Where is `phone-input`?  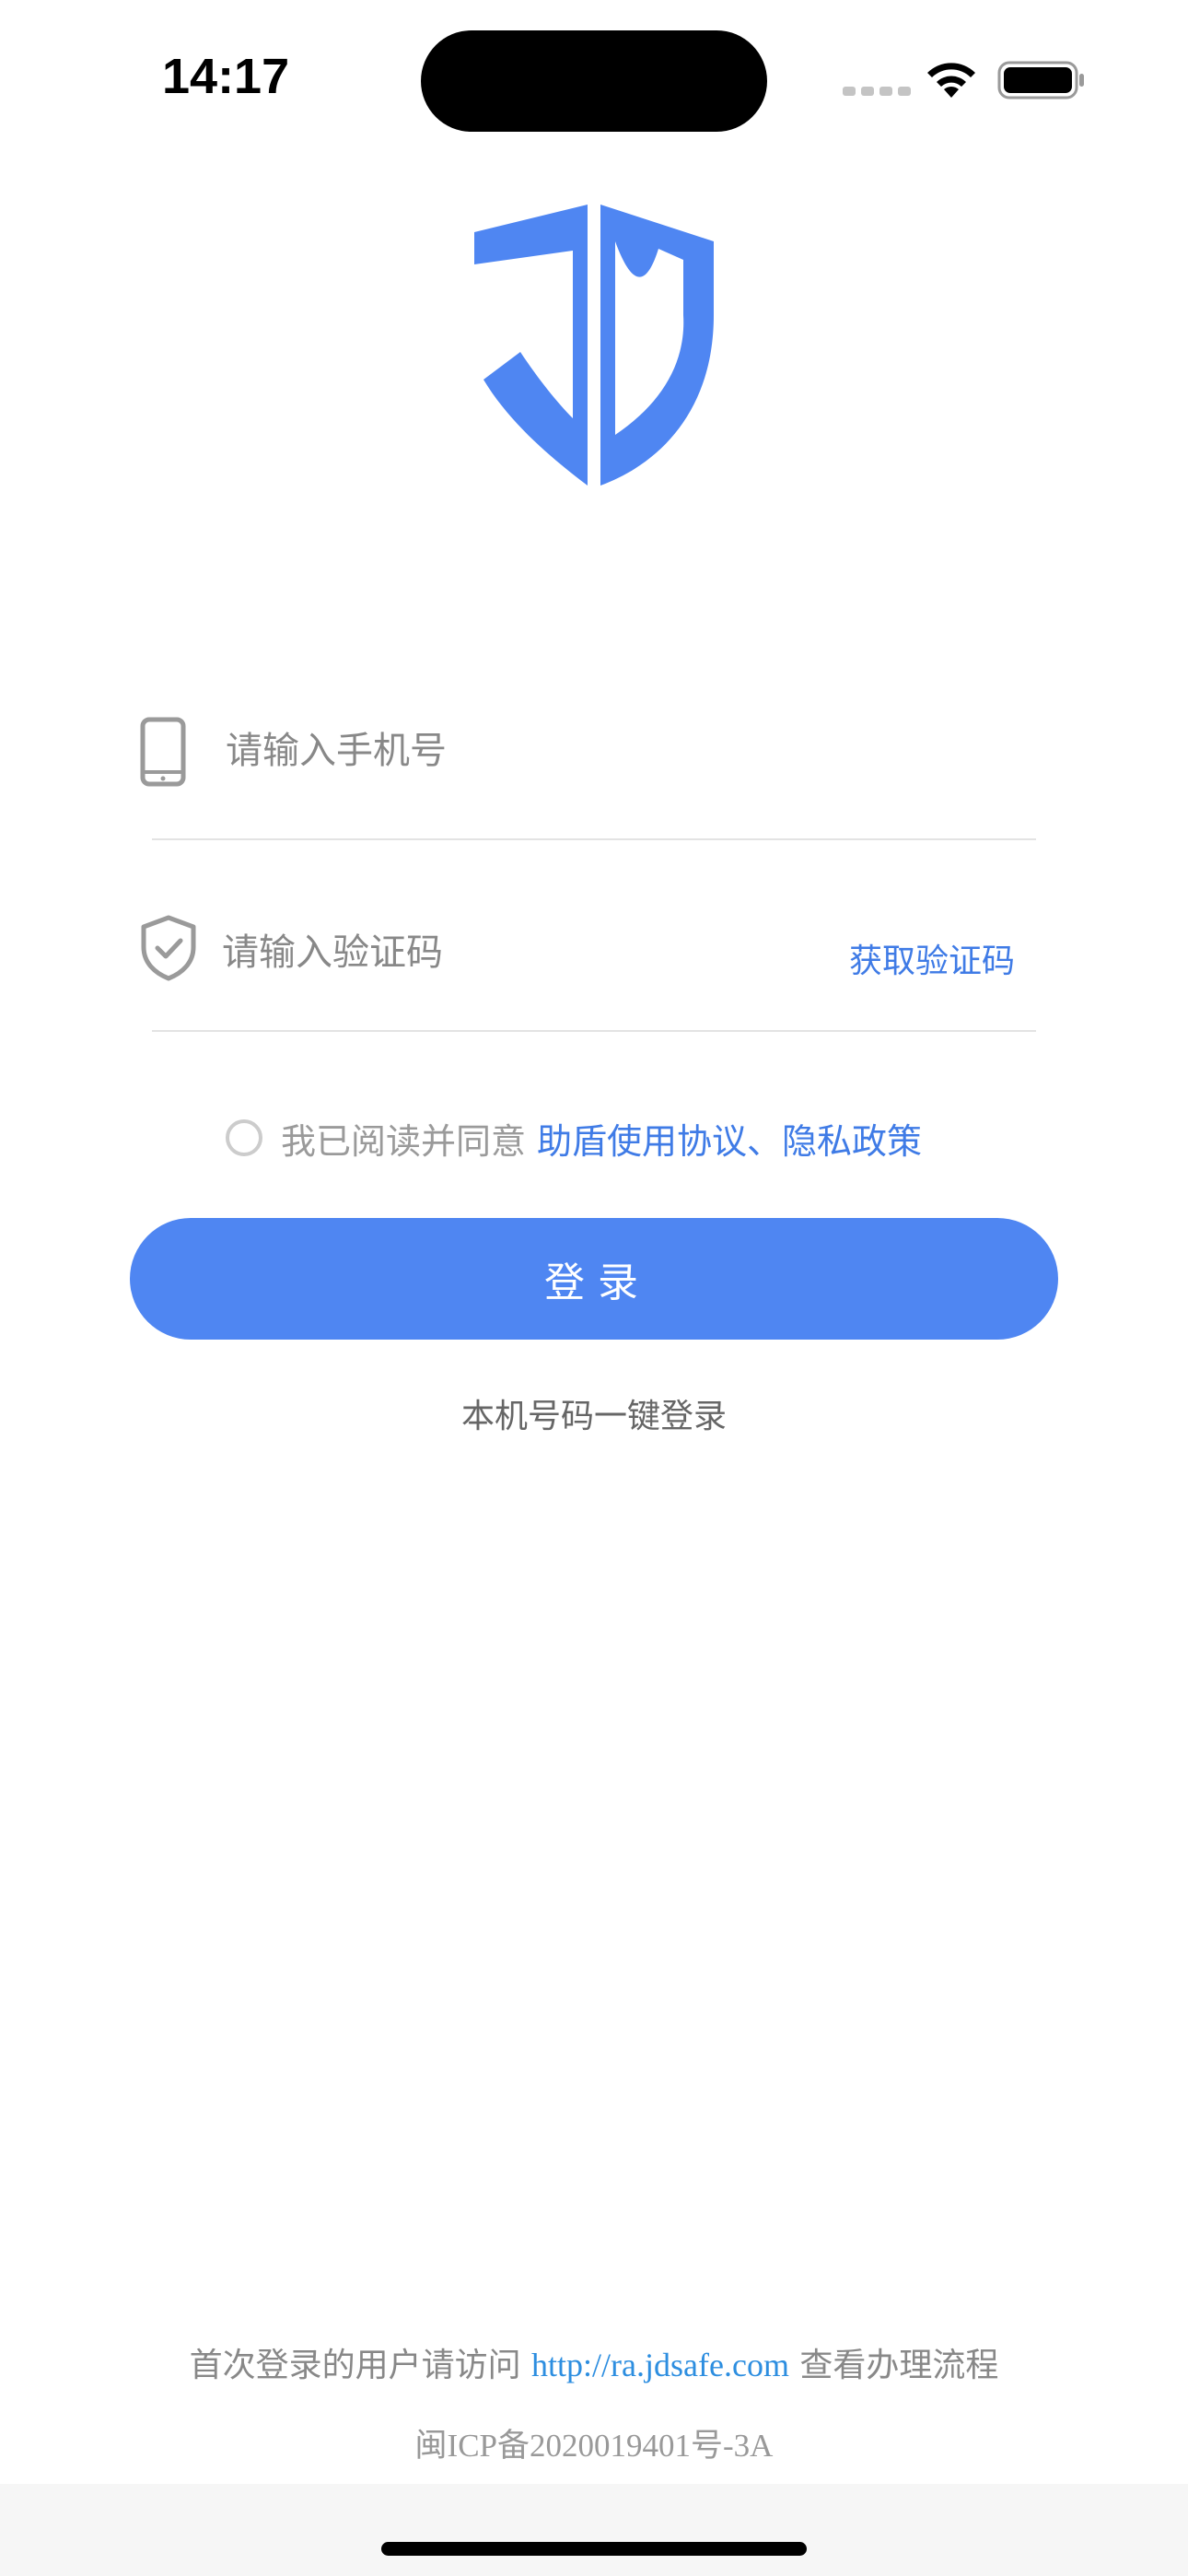
phone-input is located at coordinates (622, 750).